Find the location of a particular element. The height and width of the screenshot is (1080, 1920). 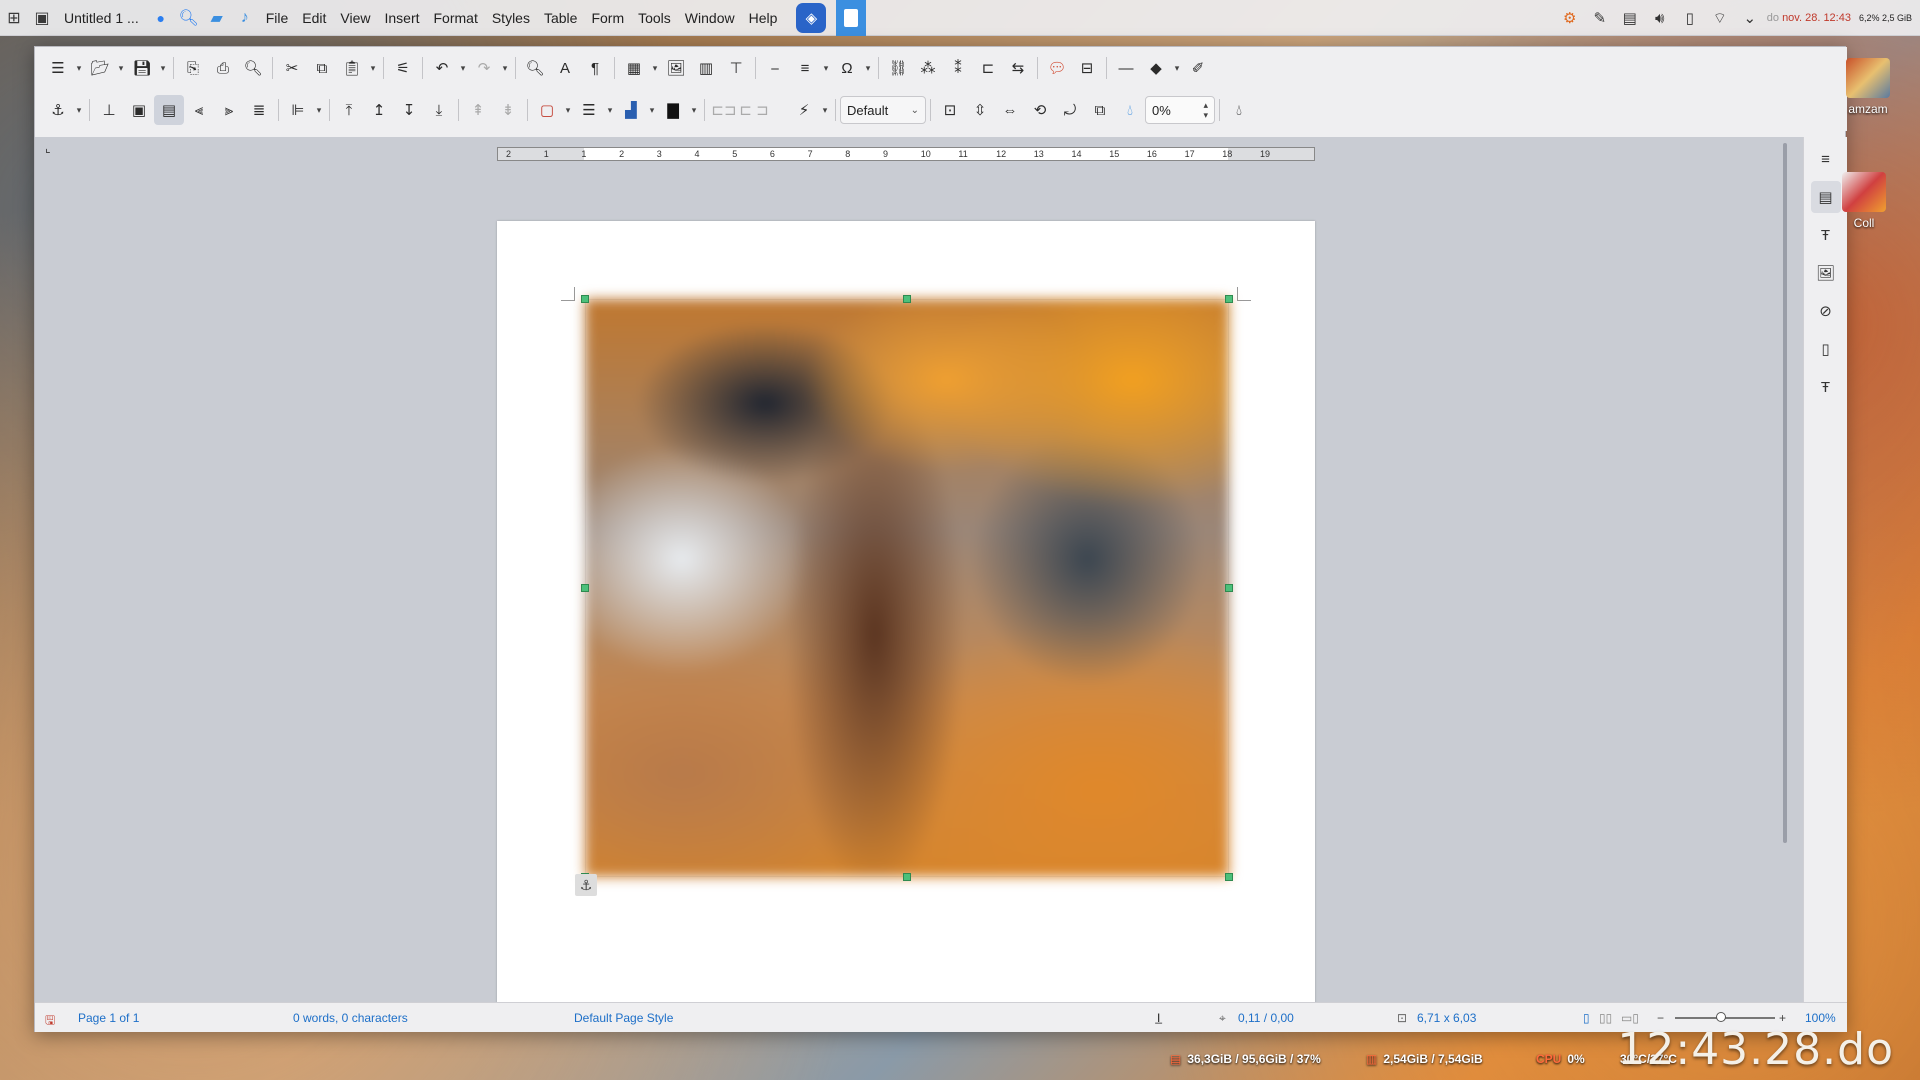

network-icon: ⌔ is located at coordinates (1720, 18).